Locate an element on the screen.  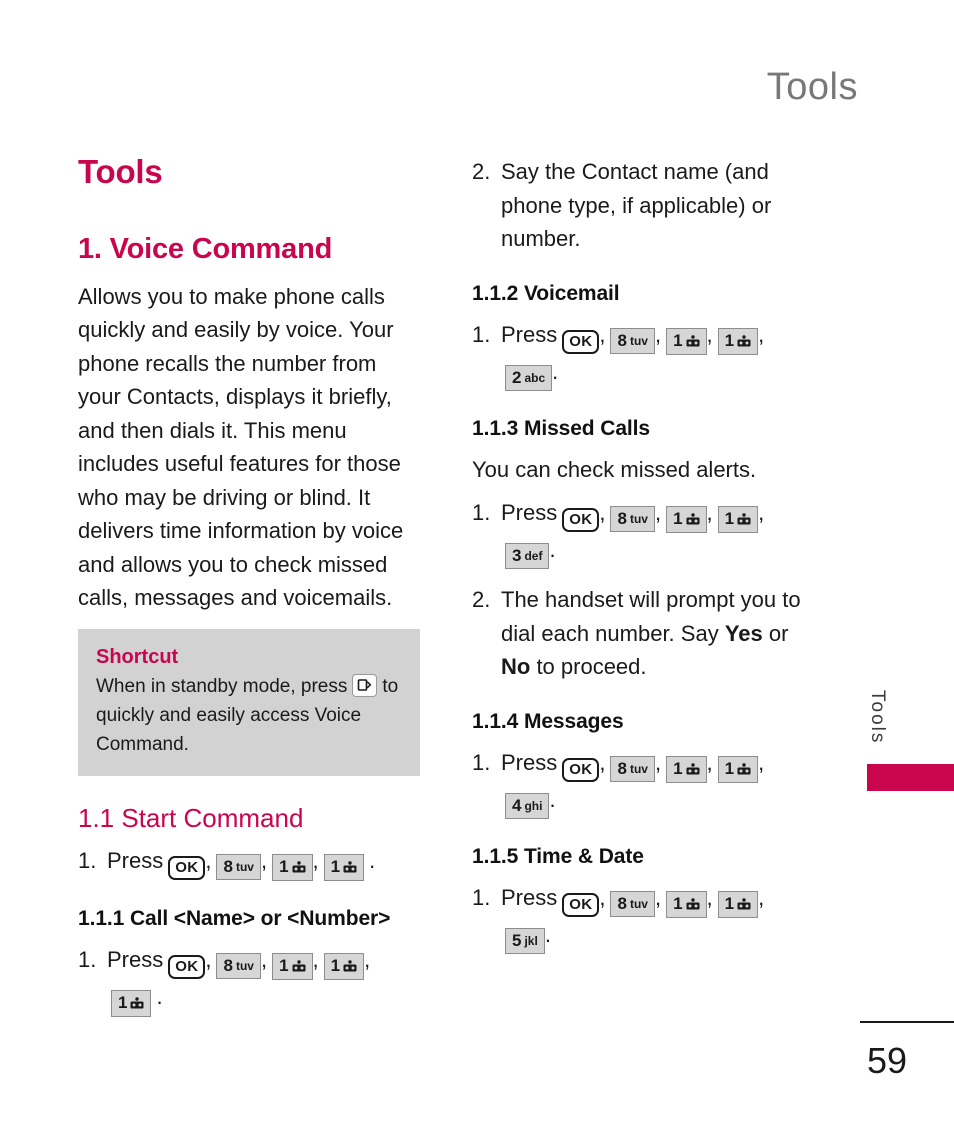
list-item: 1. Press OK, 8 tuv, 1, 1. is located at coordinates (249, 863).